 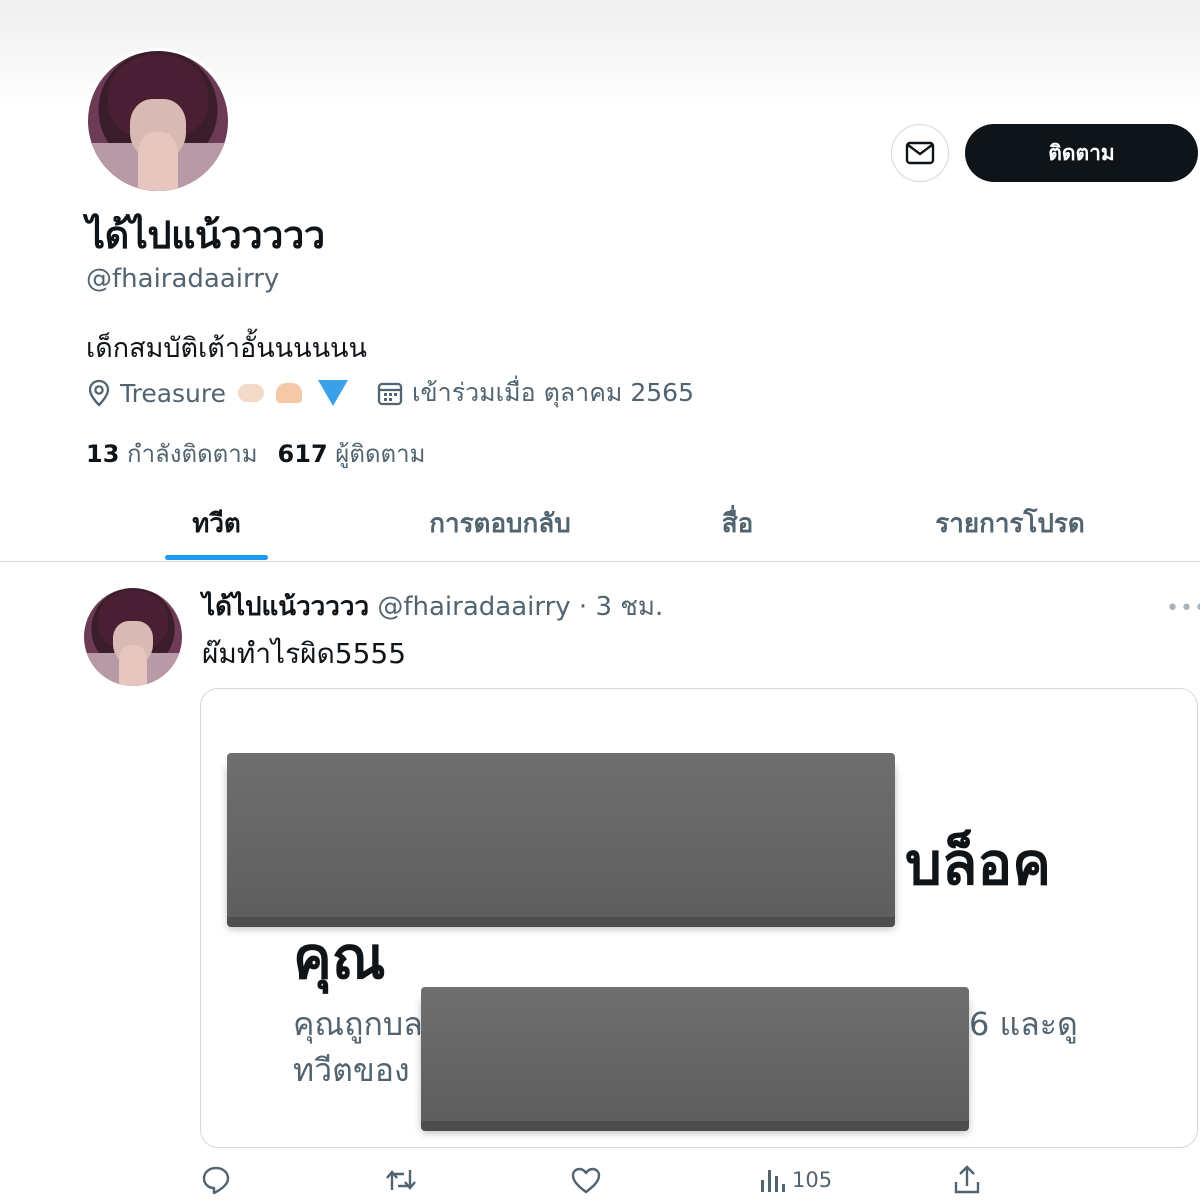 I want to click on image-text-line4-left: ทวีตของ, so click(x=351, y=1070).